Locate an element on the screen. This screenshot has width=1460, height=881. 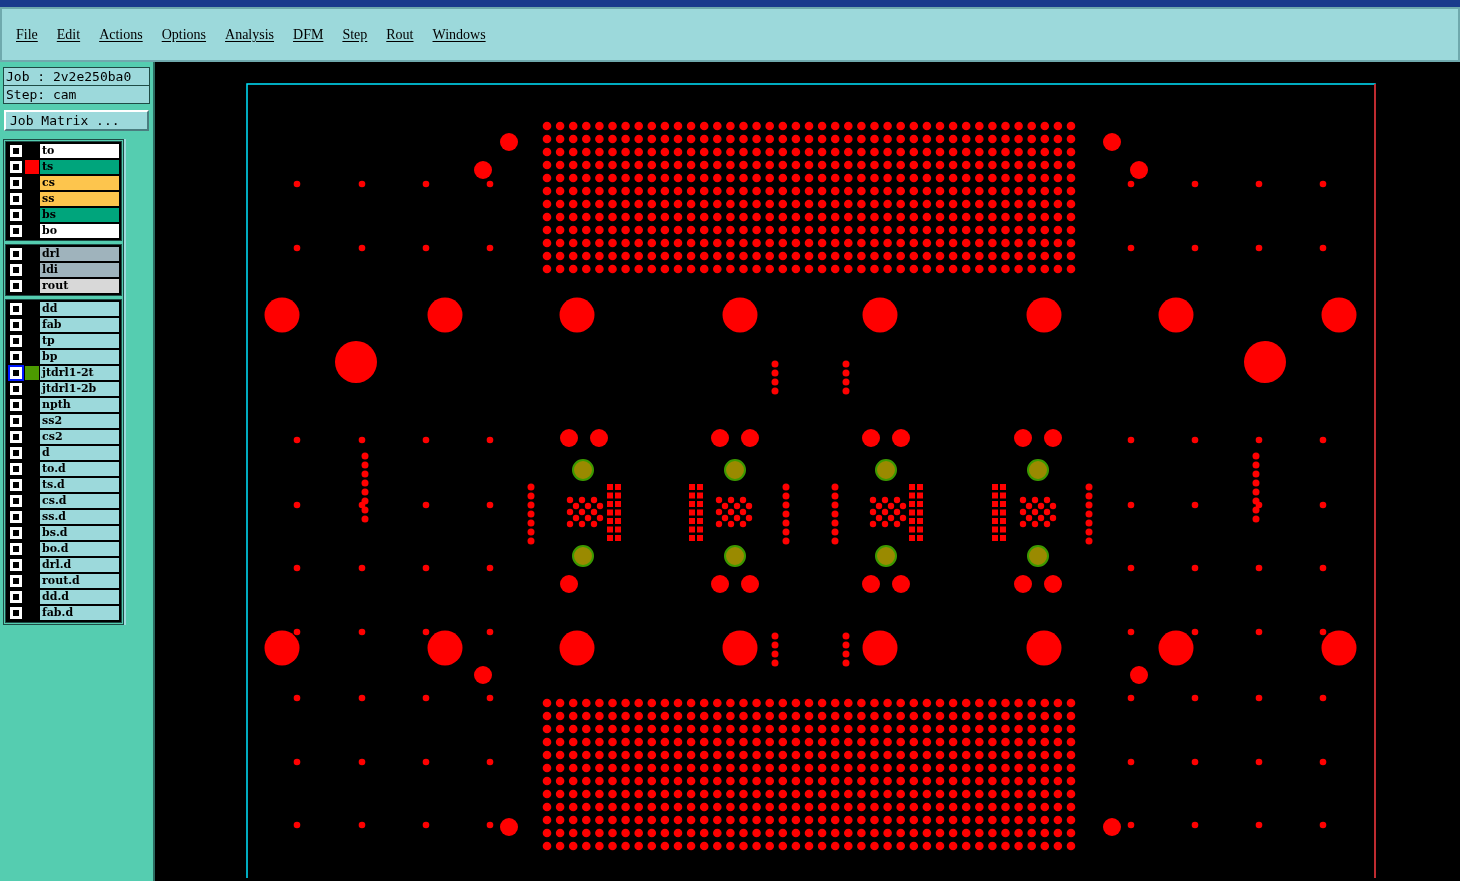
layer-name: dd.d is located at coordinates (79, 597).